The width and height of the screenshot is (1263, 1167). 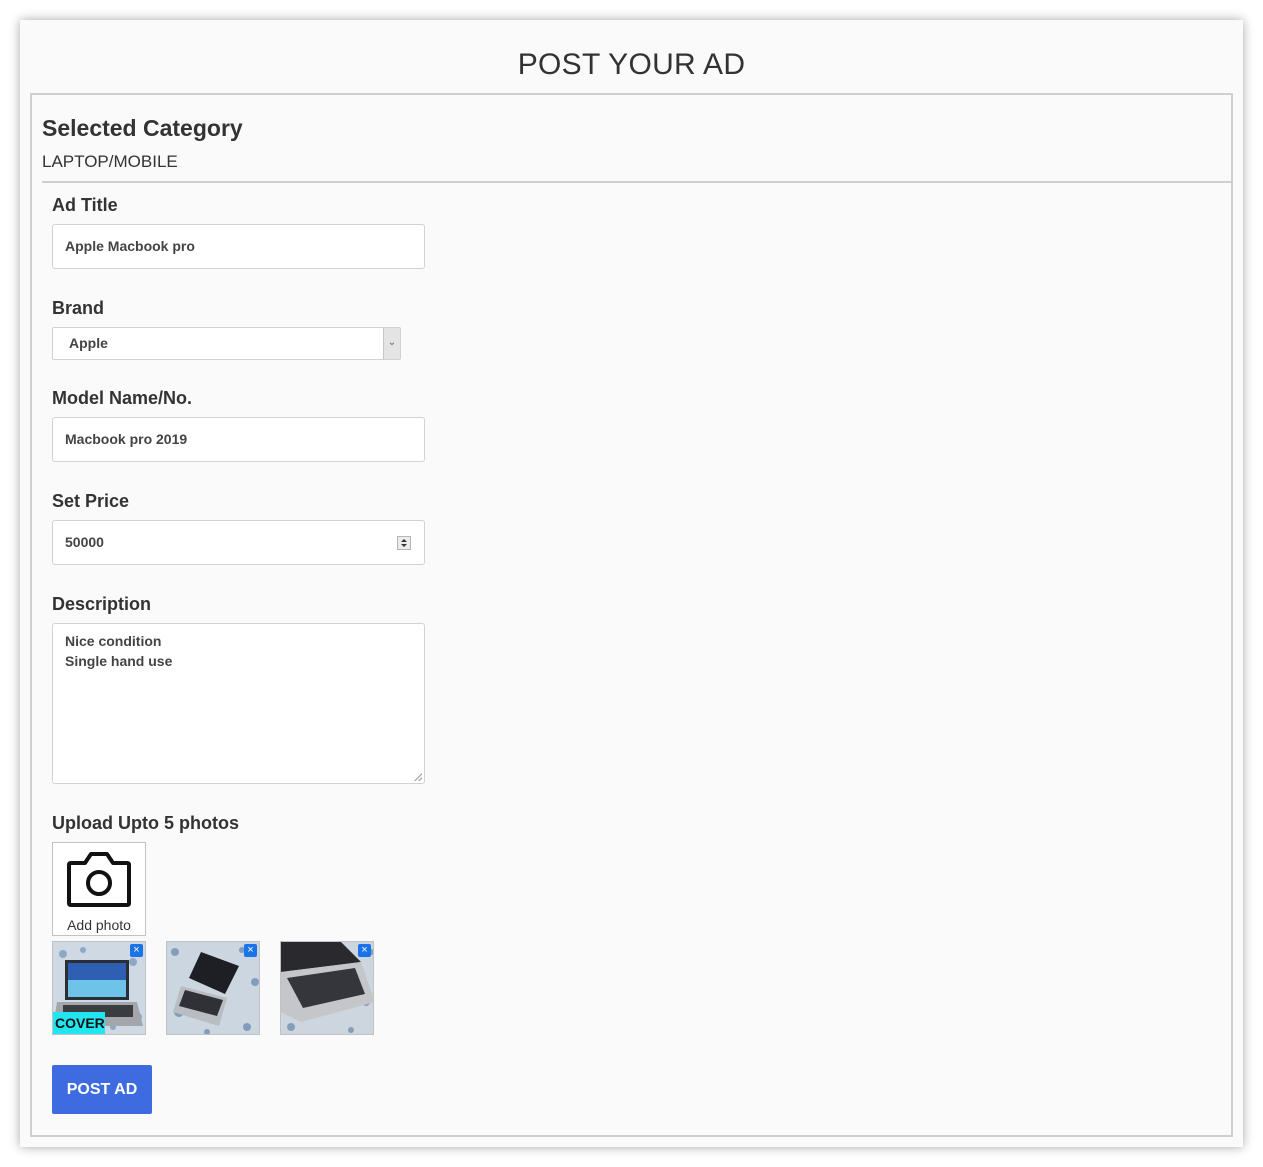 I want to click on spin-up-icon, so click(x=404, y=540).